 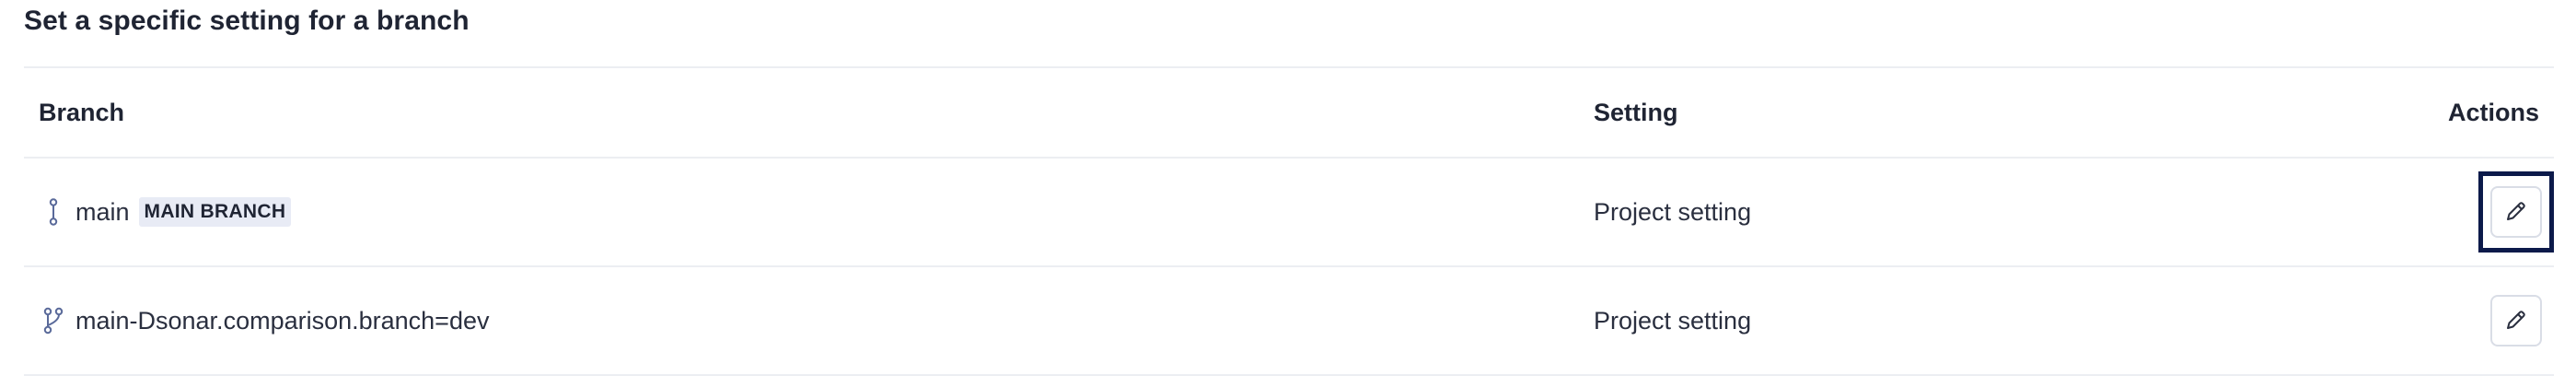 I want to click on focus-ring, so click(x=2516, y=212).